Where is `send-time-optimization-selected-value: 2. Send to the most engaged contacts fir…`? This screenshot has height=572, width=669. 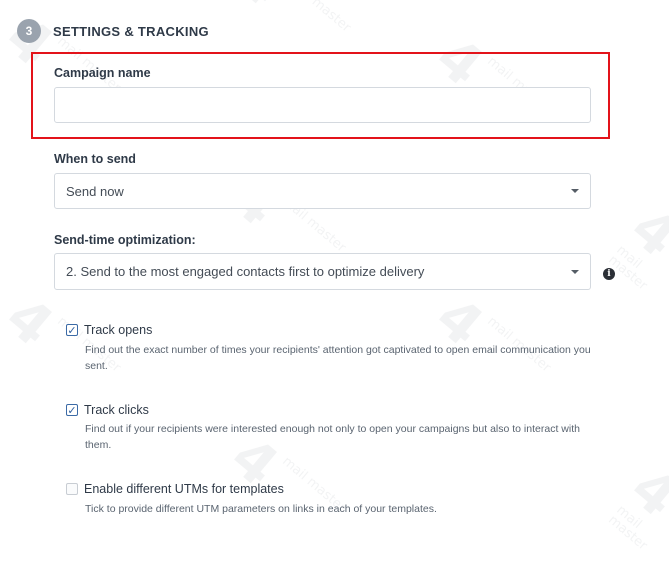
send-time-optimization-selected-value: 2. Send to the most engaged contacts fir… is located at coordinates (245, 271).